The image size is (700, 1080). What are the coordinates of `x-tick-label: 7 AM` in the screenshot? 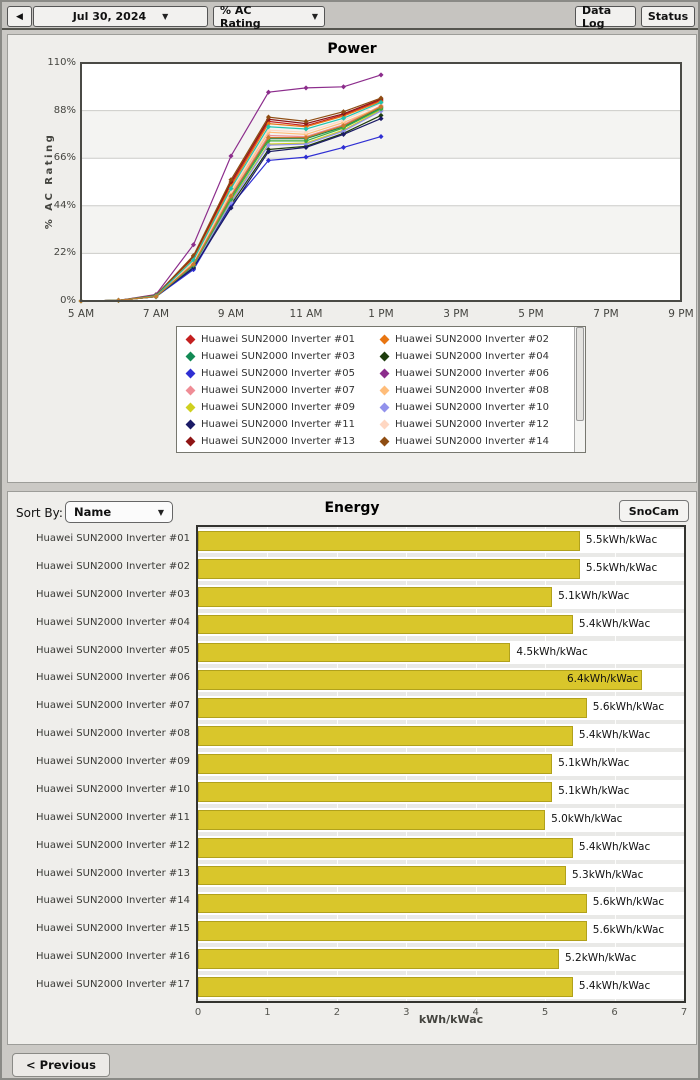 It's located at (156, 314).